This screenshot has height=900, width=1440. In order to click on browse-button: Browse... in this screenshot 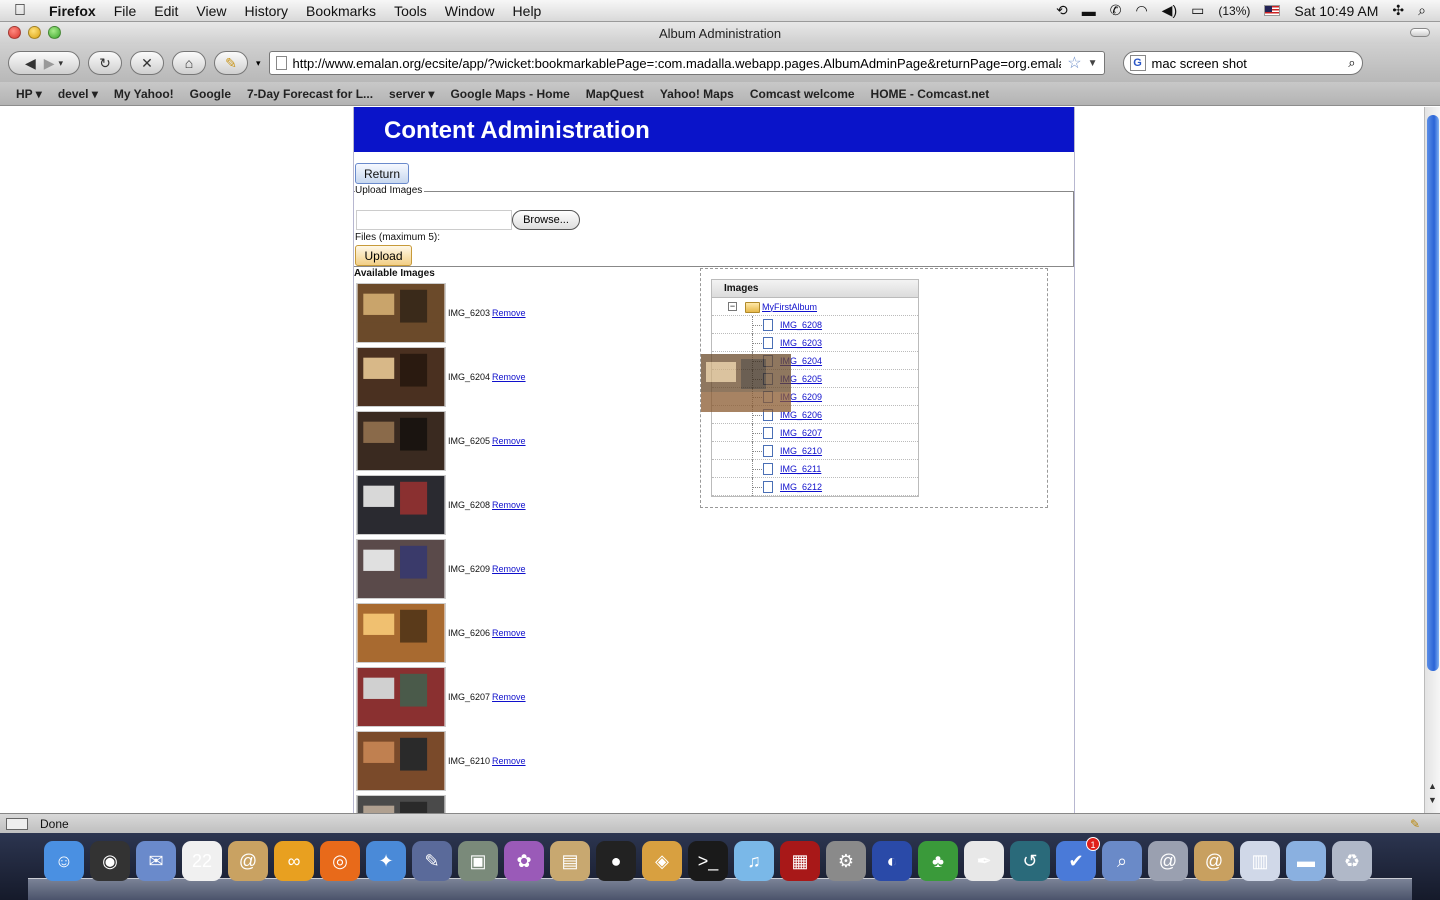, I will do `click(546, 220)`.